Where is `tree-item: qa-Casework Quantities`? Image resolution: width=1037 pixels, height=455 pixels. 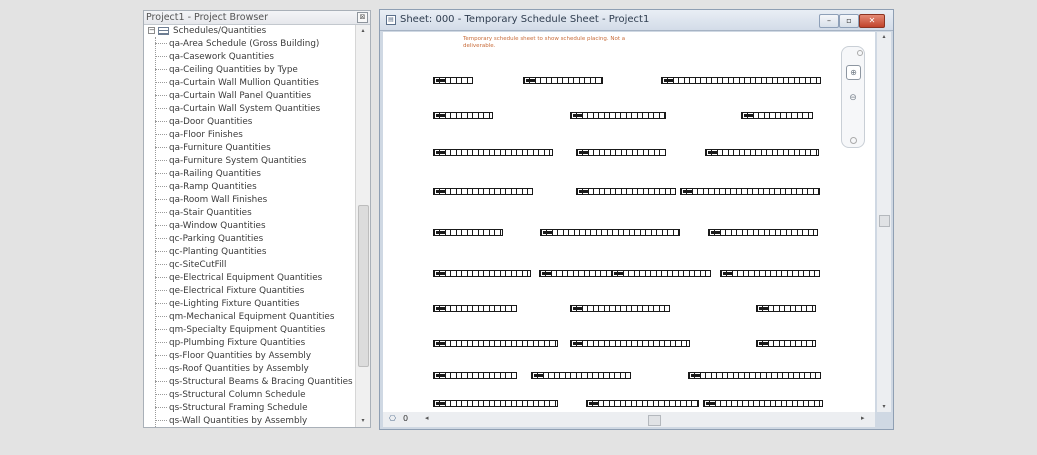
tree-item: qa-Casework Quantities is located at coordinates (214, 57).